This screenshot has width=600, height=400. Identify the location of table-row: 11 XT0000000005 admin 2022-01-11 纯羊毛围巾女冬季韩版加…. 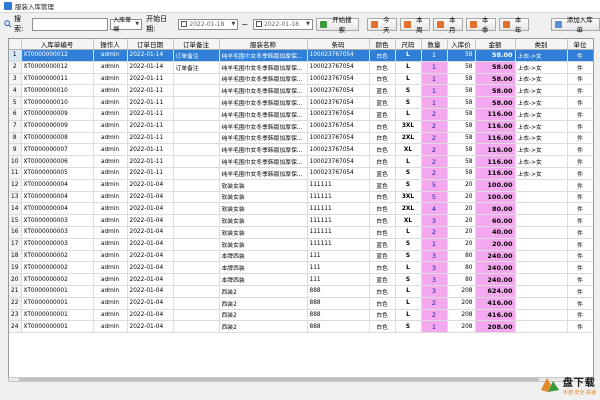
(301, 173).